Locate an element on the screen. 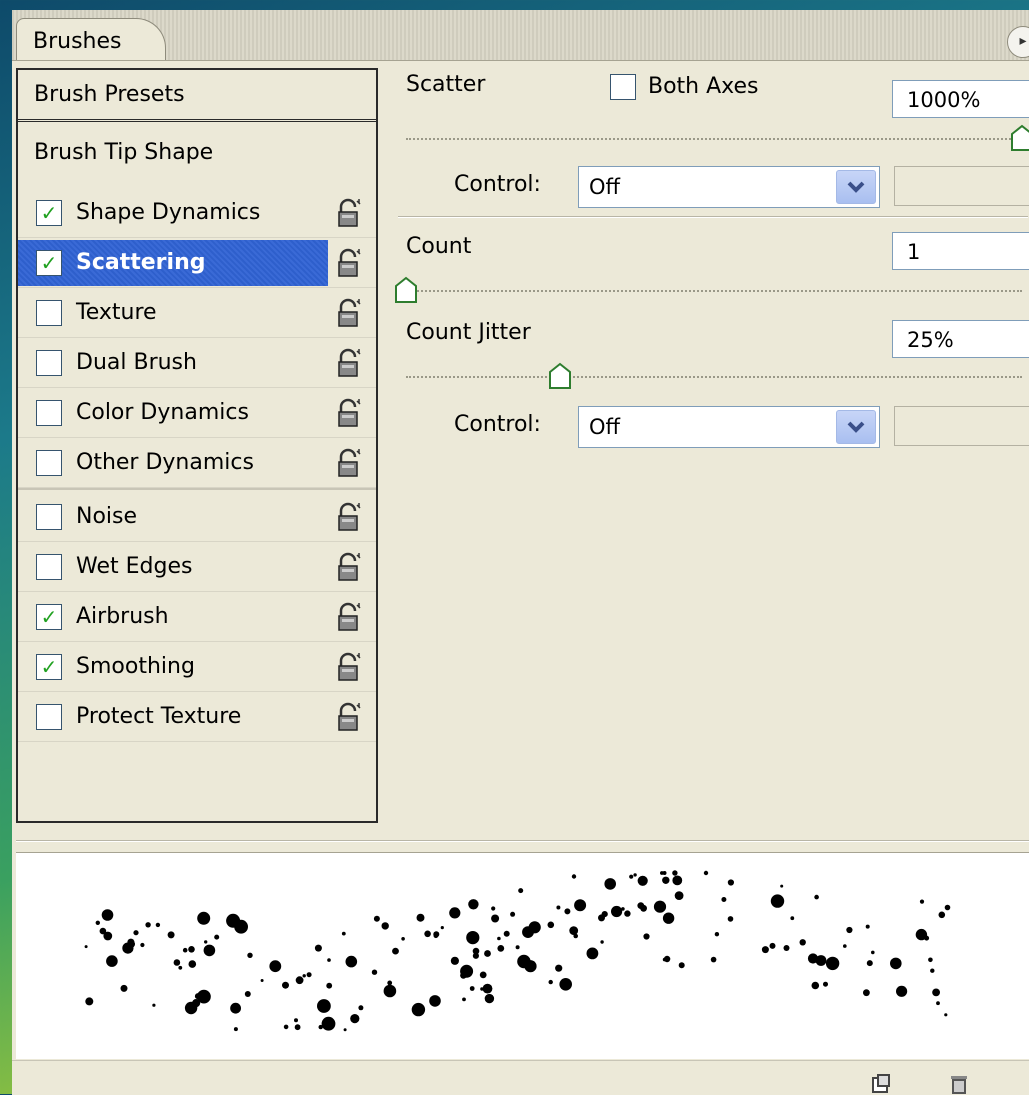  option-other-dynamics: Other Dynamics is located at coordinates (197, 464).